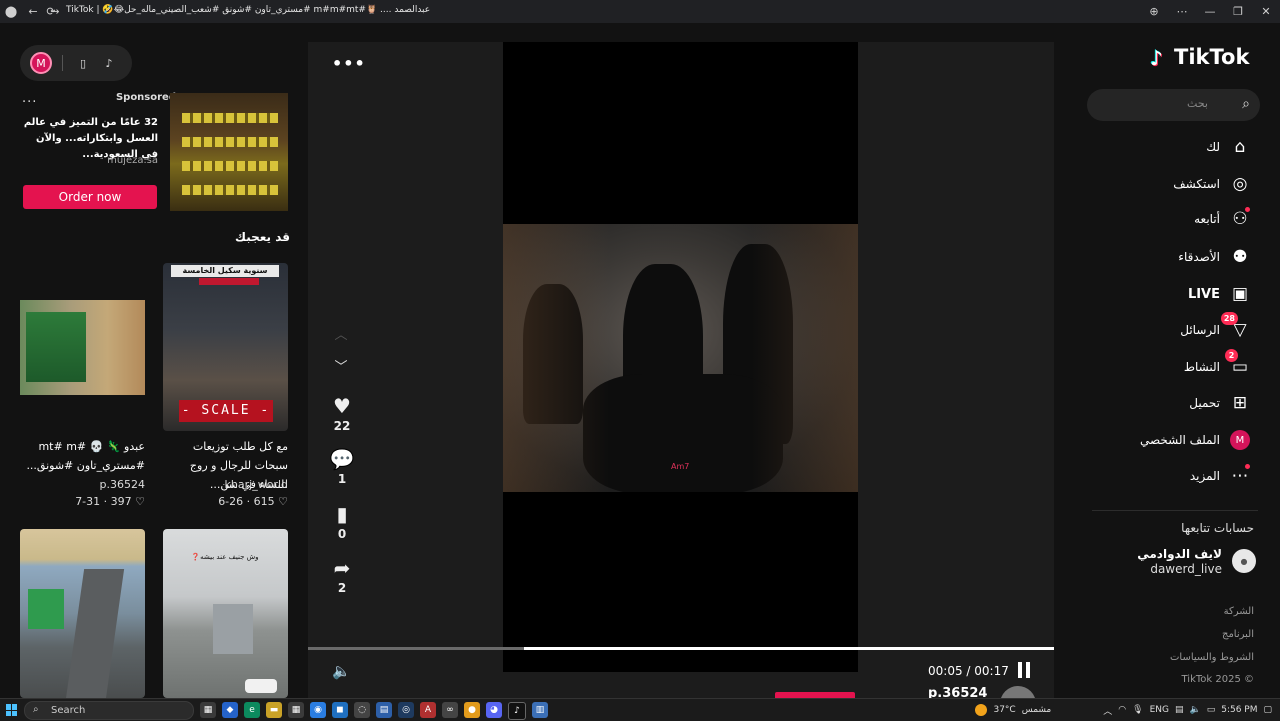 The image size is (1280, 721). Describe the element at coordinates (1246, 104) in the screenshot. I see `search-icon: ⌕` at that location.